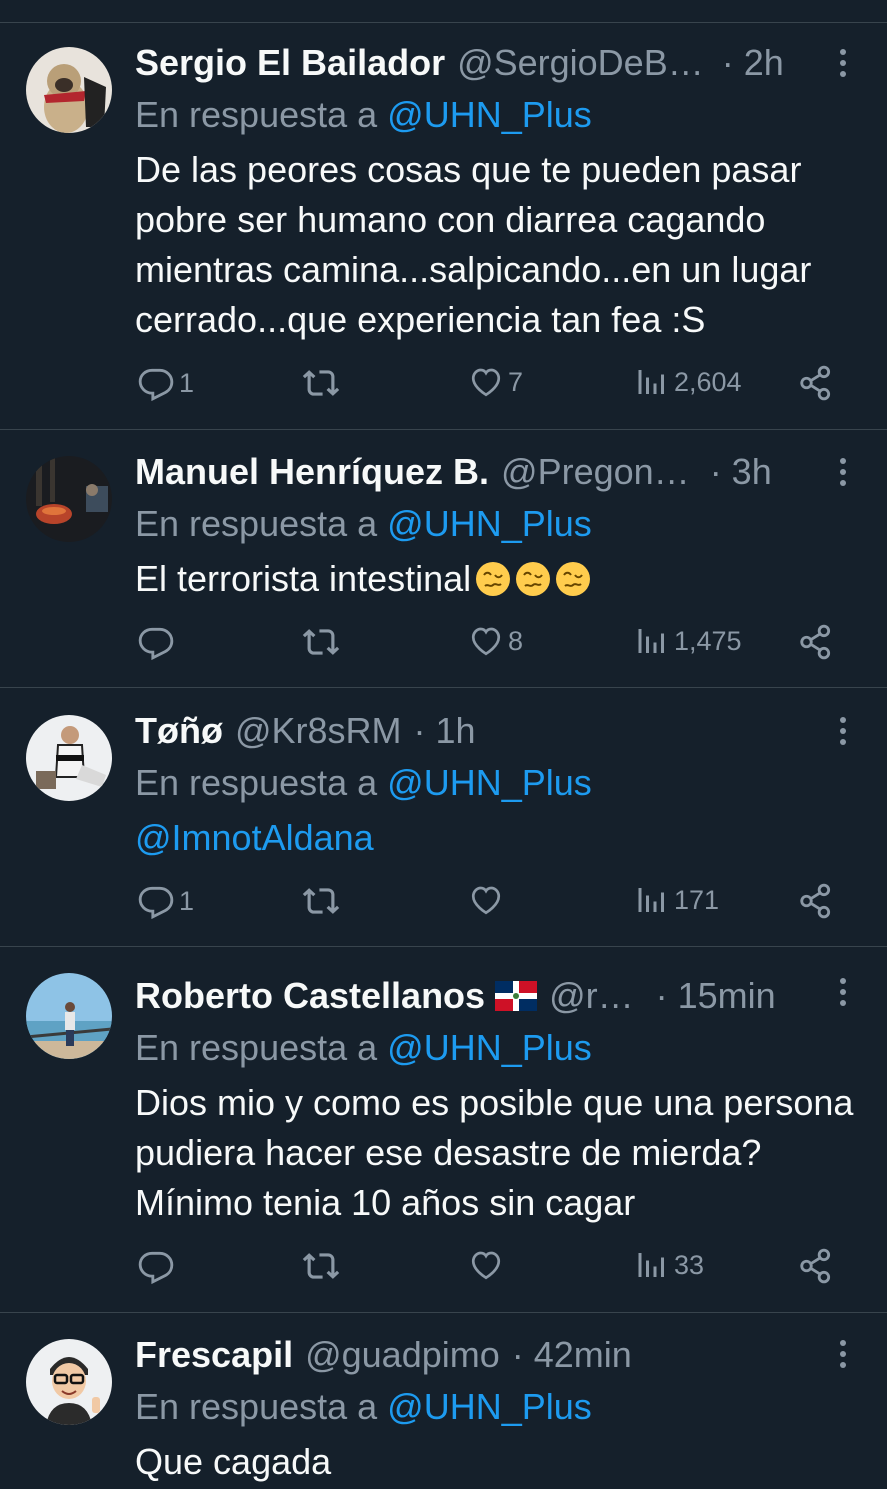 This screenshot has width=887, height=1489. I want to click on like-count: 7, so click(516, 381).